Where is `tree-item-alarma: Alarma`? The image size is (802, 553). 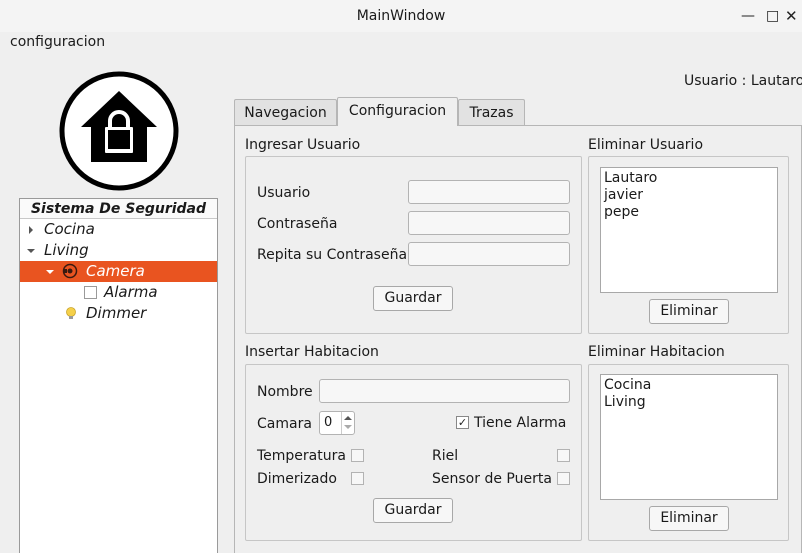 tree-item-alarma: Alarma is located at coordinates (118, 292).